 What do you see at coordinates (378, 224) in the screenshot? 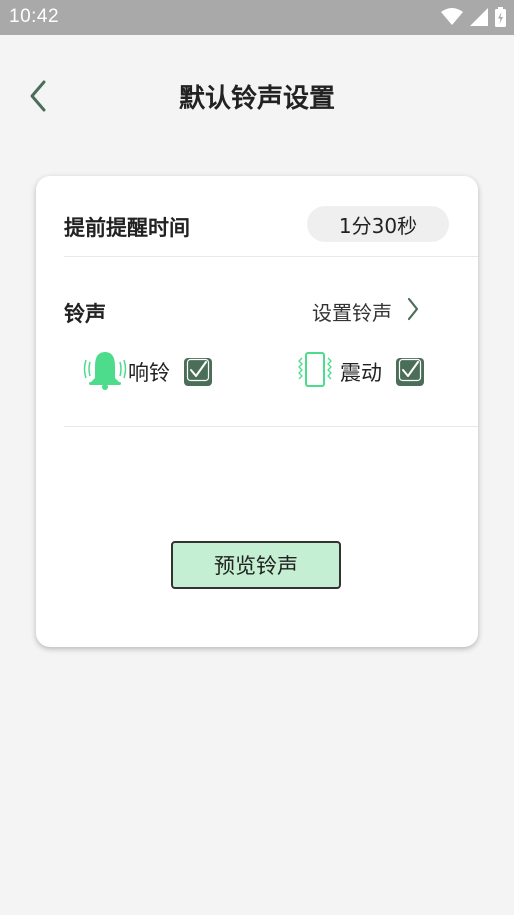
I see `advance-reminder-value: 1分30秒` at bounding box center [378, 224].